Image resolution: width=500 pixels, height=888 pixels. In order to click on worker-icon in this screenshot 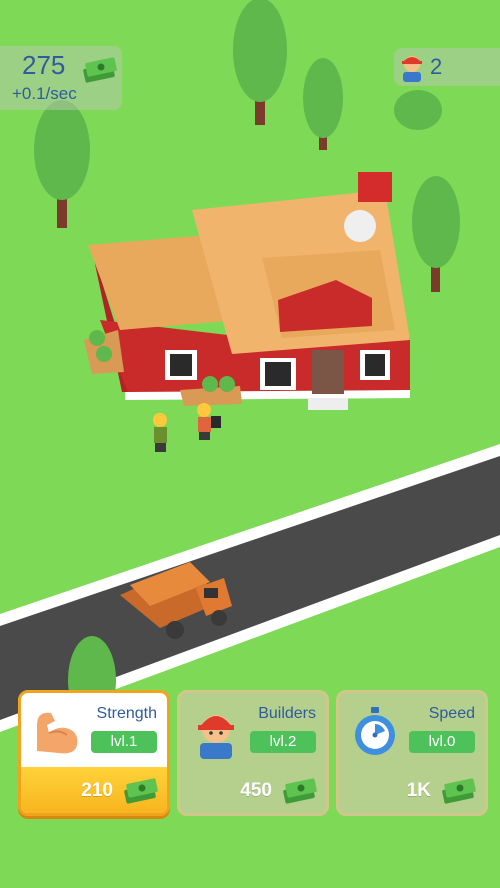, I will do `click(412, 69)`.